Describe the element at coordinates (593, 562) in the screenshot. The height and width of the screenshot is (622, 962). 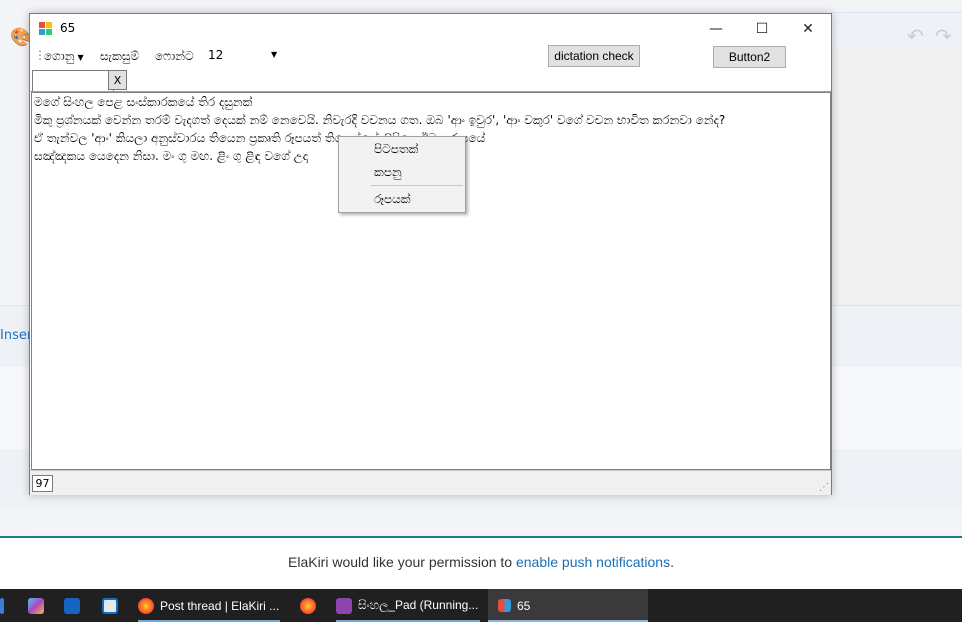
I see `enable-notifications-link: enable push notifications` at that location.